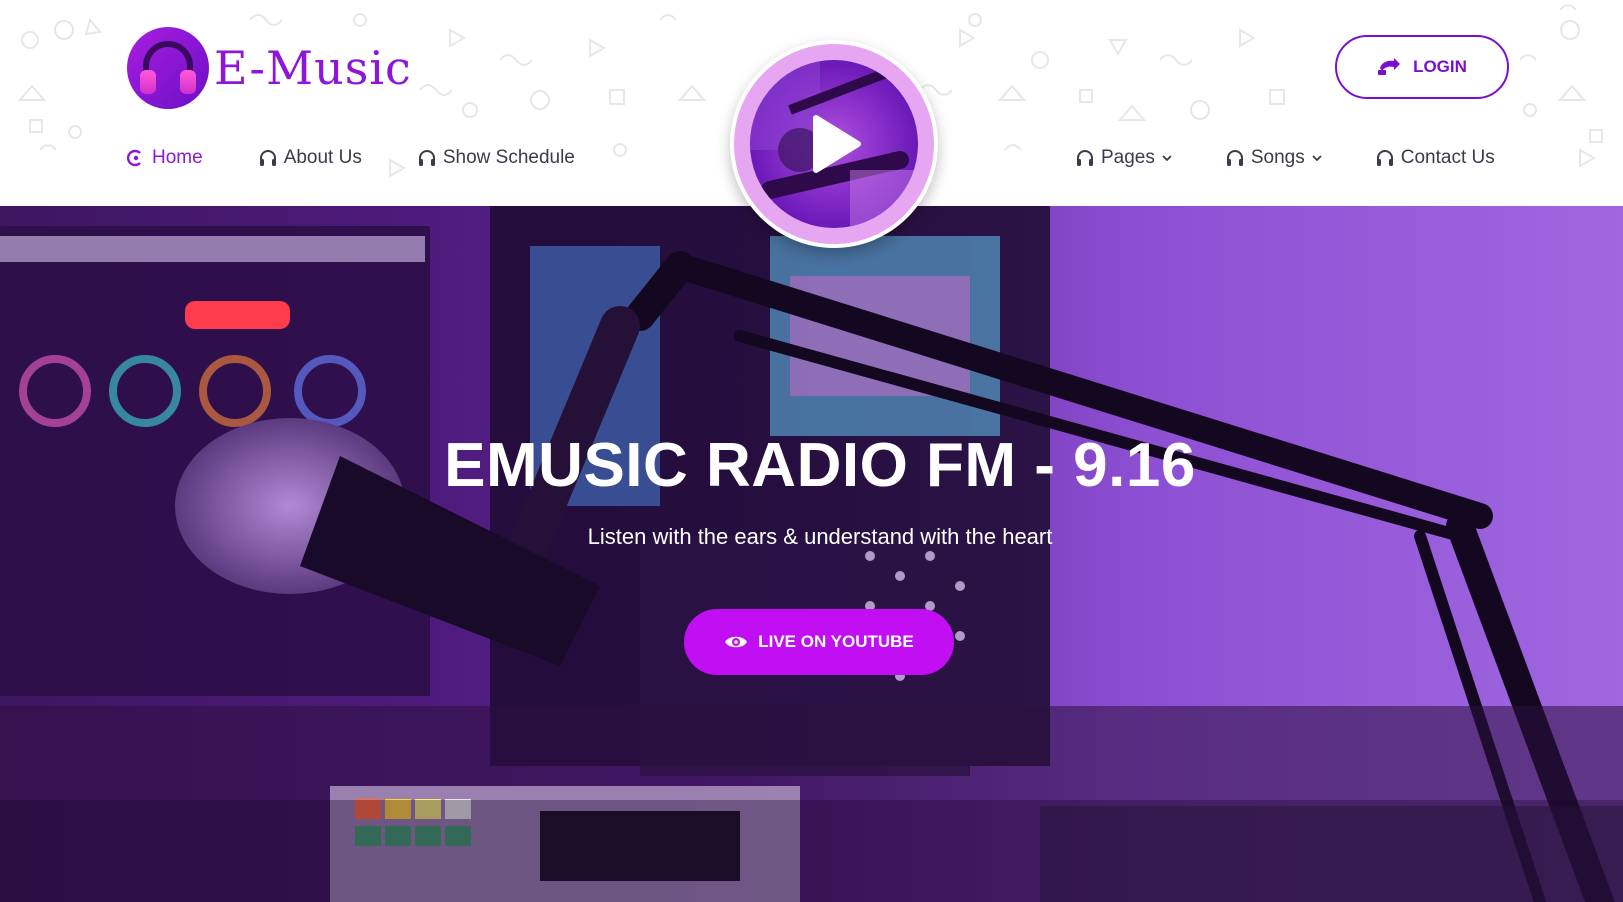 The image size is (1623, 902). I want to click on play-icon, so click(837, 144).